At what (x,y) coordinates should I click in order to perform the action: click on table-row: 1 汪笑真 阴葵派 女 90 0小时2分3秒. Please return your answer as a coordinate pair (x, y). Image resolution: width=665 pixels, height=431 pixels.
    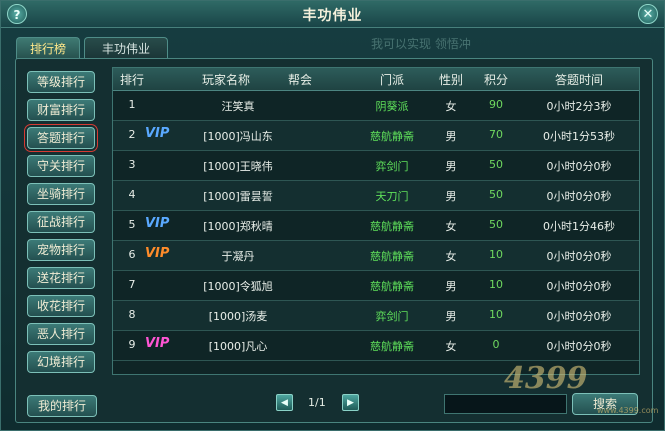
    Looking at the image, I should click on (376, 106).